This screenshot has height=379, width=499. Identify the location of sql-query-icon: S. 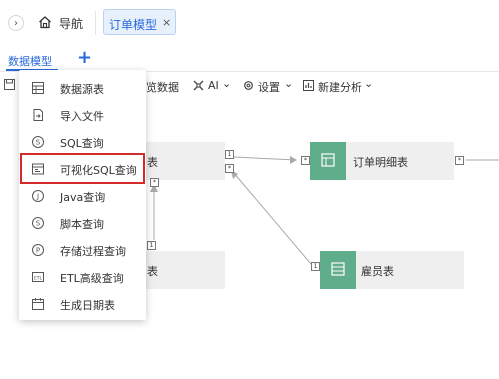
(38, 142).